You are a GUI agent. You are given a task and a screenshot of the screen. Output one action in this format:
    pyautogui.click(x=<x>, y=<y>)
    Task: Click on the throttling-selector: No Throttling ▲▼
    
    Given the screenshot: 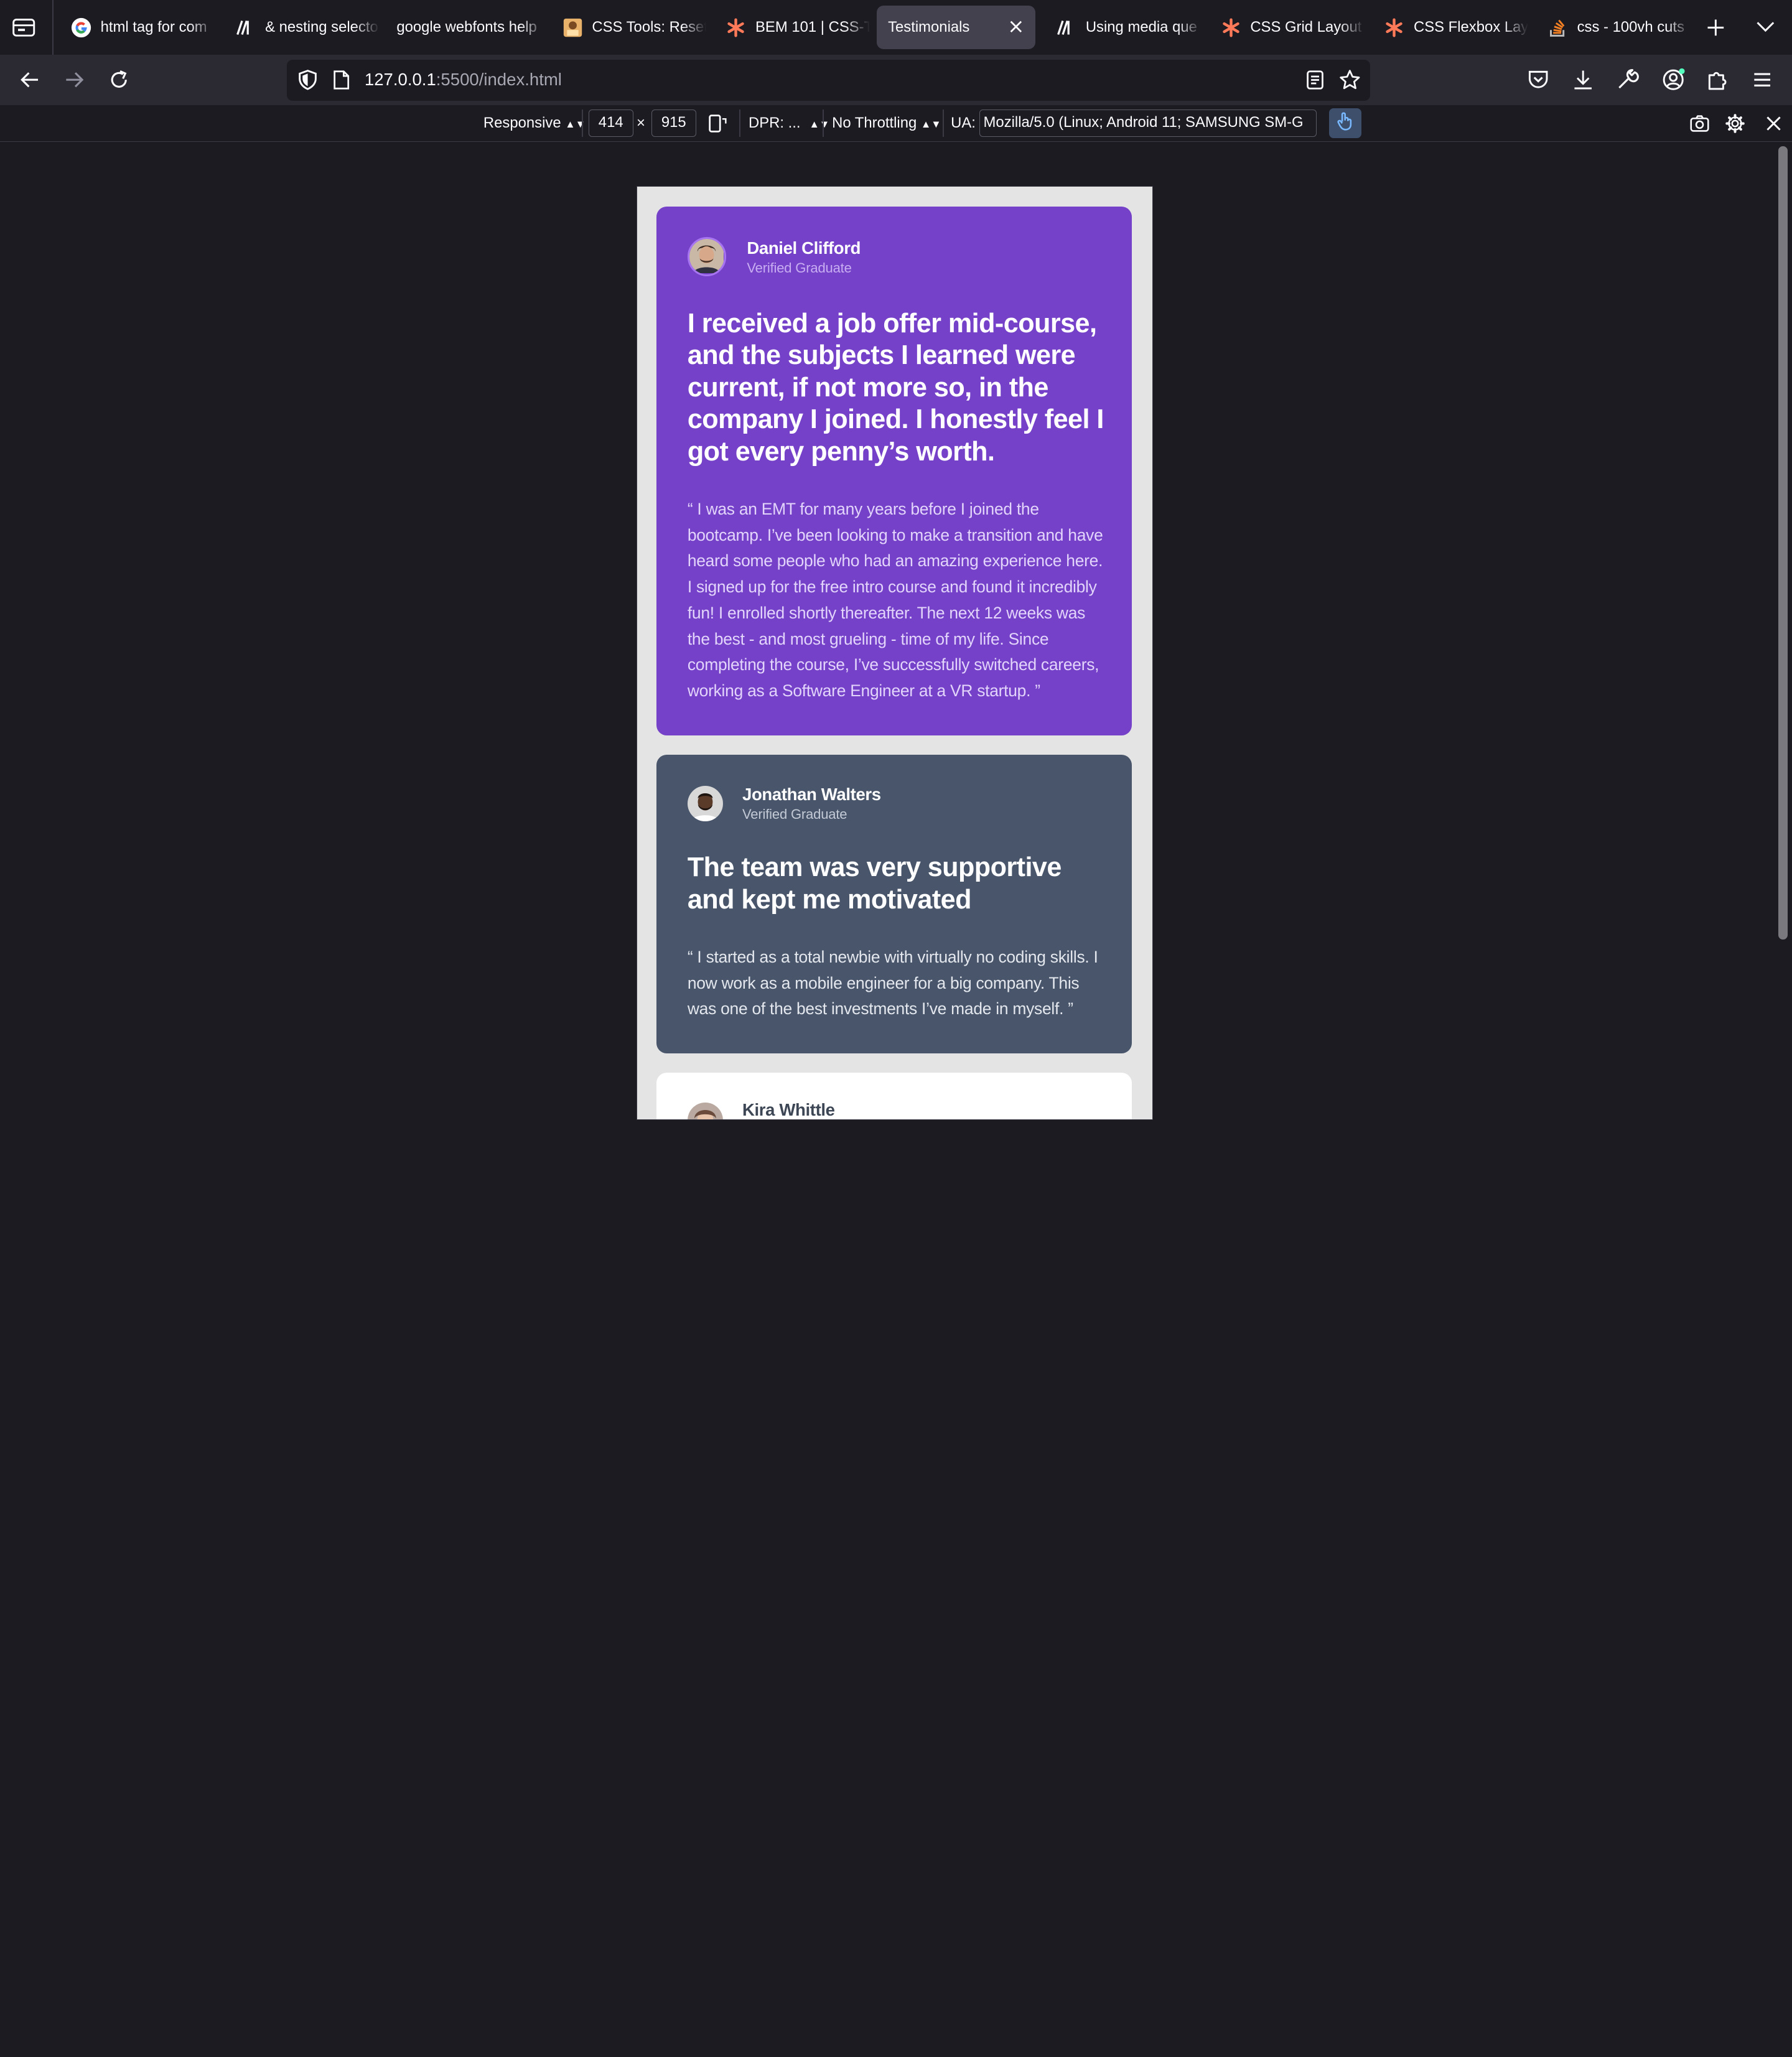 What is the action you would take?
    pyautogui.click(x=886, y=123)
    